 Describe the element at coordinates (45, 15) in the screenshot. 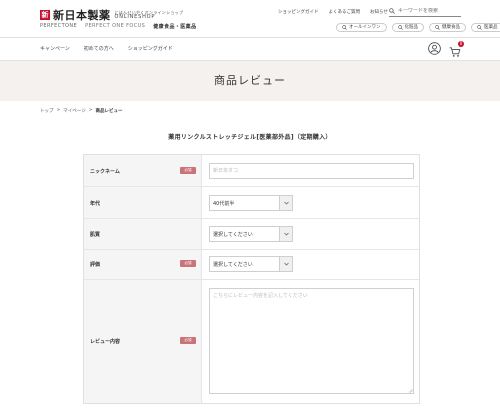

I see `logo-mark-icon: 新` at that location.